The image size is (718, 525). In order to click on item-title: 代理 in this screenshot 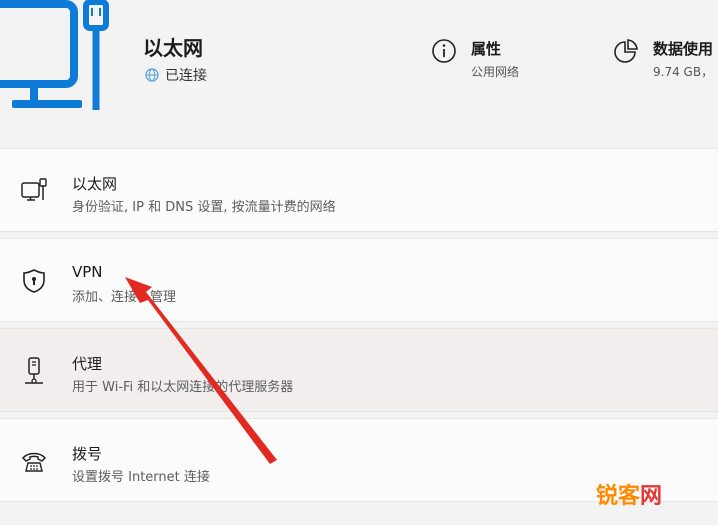, I will do `click(87, 364)`.